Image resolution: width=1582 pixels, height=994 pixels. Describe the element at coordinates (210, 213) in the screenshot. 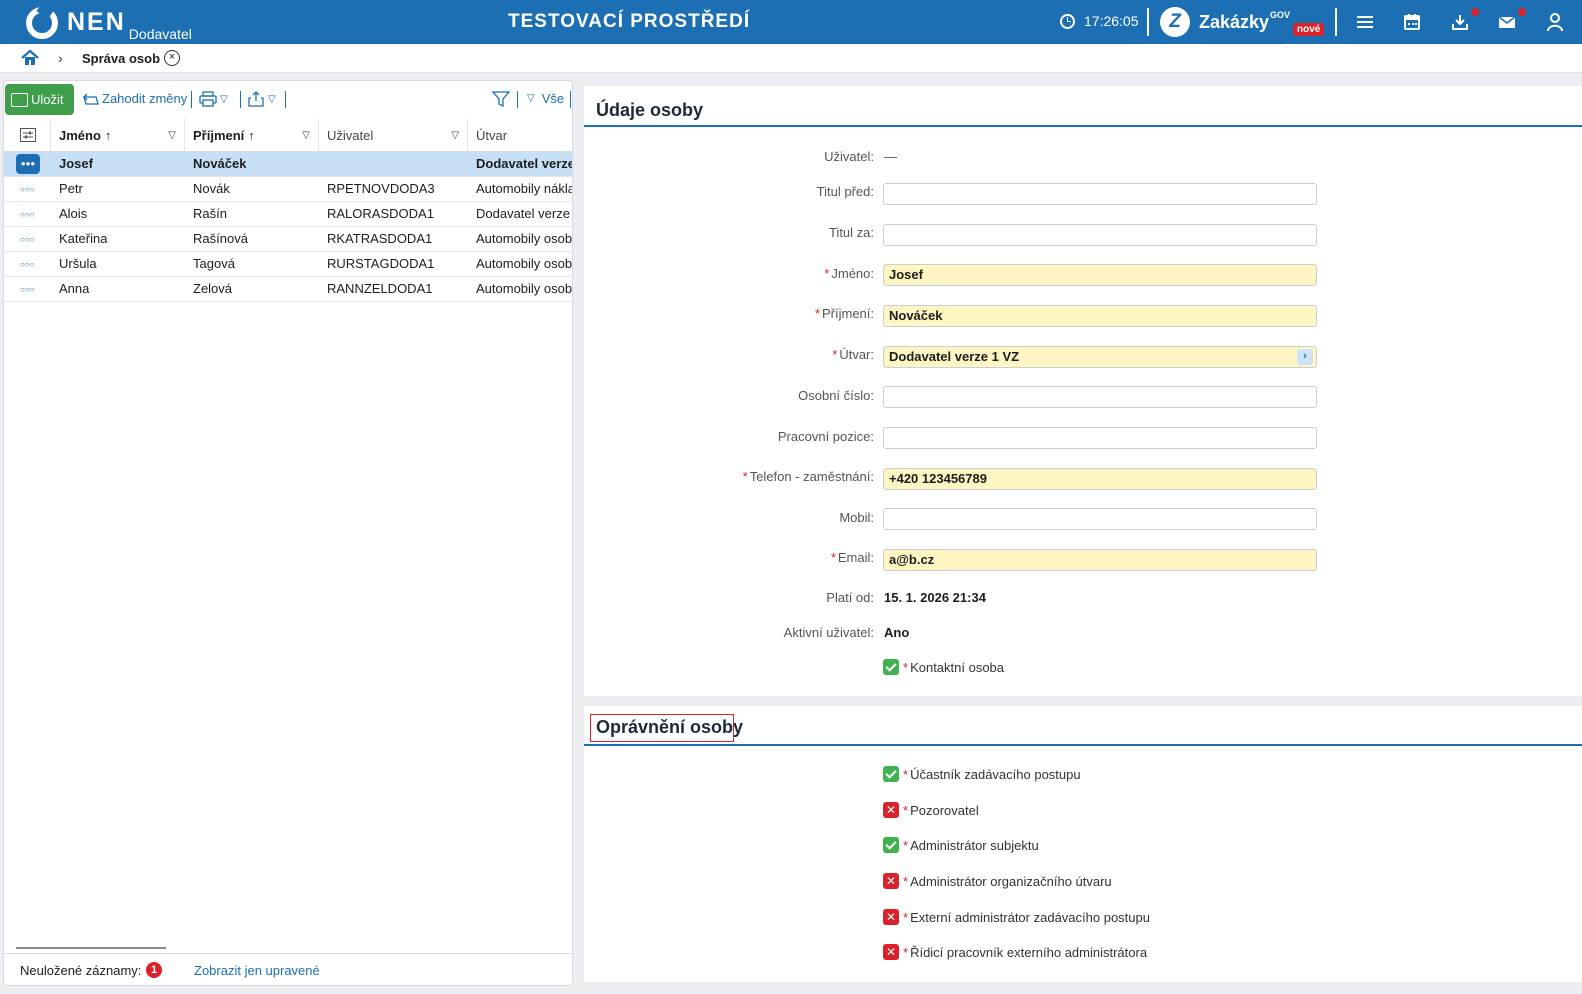

I see `cell-prijmeni: Rašín` at that location.